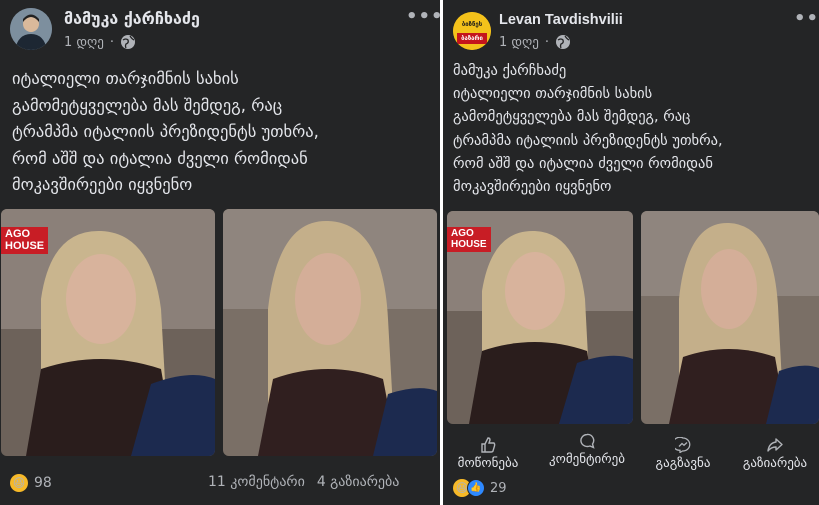 This screenshot has height=505, width=819. I want to click on reactions-summary: 😆 👍 29, so click(480, 488).